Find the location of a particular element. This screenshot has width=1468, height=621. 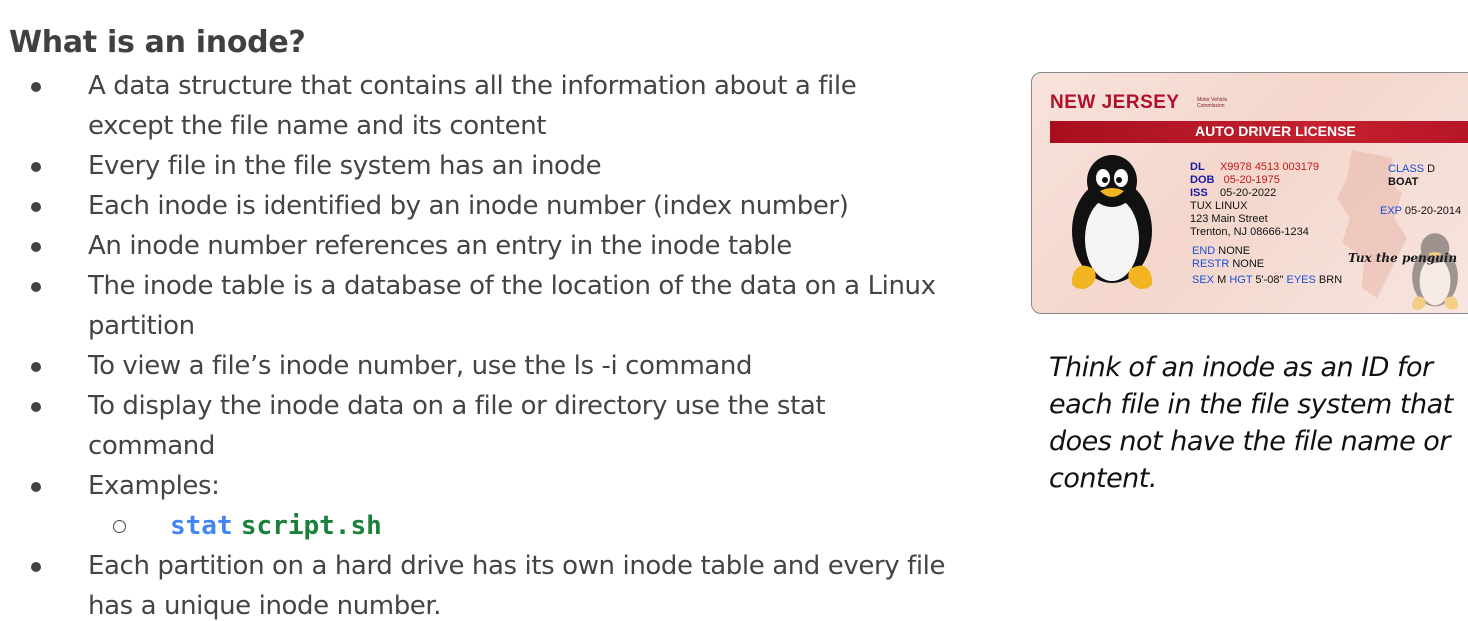

license-hgt: 5'-08" is located at coordinates (1269, 280).